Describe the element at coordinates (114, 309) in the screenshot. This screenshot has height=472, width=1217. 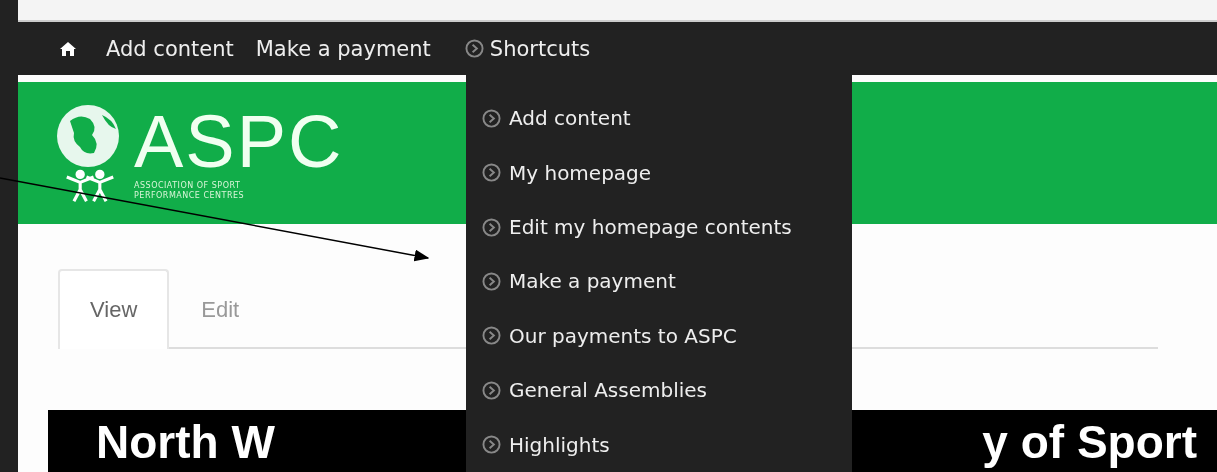
I see `tab: View` at that location.